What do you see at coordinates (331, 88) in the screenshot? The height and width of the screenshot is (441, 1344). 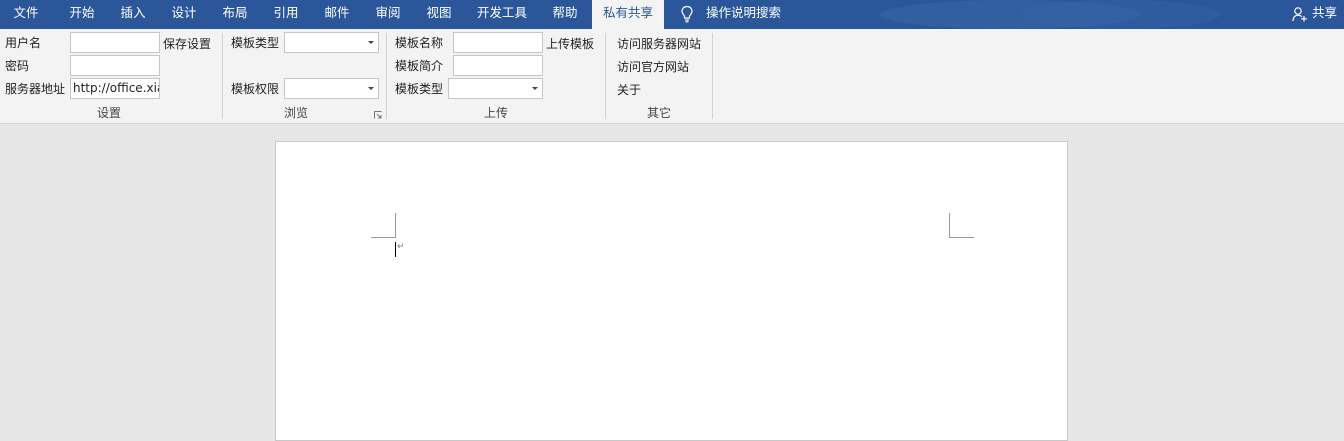 I see `browse-template-permission-select` at bounding box center [331, 88].